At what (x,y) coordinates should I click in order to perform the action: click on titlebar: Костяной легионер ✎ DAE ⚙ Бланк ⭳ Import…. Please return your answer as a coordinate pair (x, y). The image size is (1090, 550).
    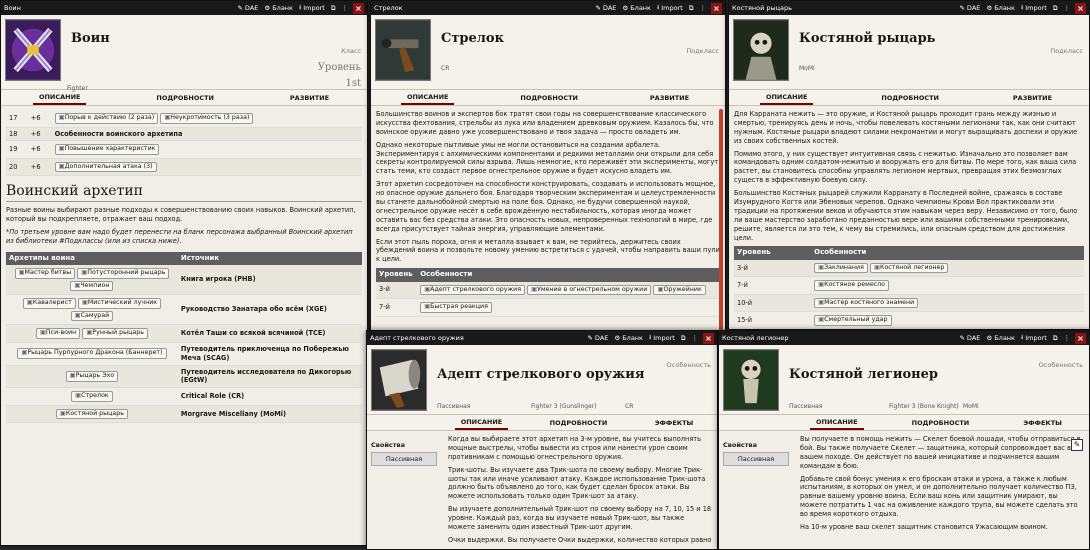
    Looking at the image, I should click on (904, 338).